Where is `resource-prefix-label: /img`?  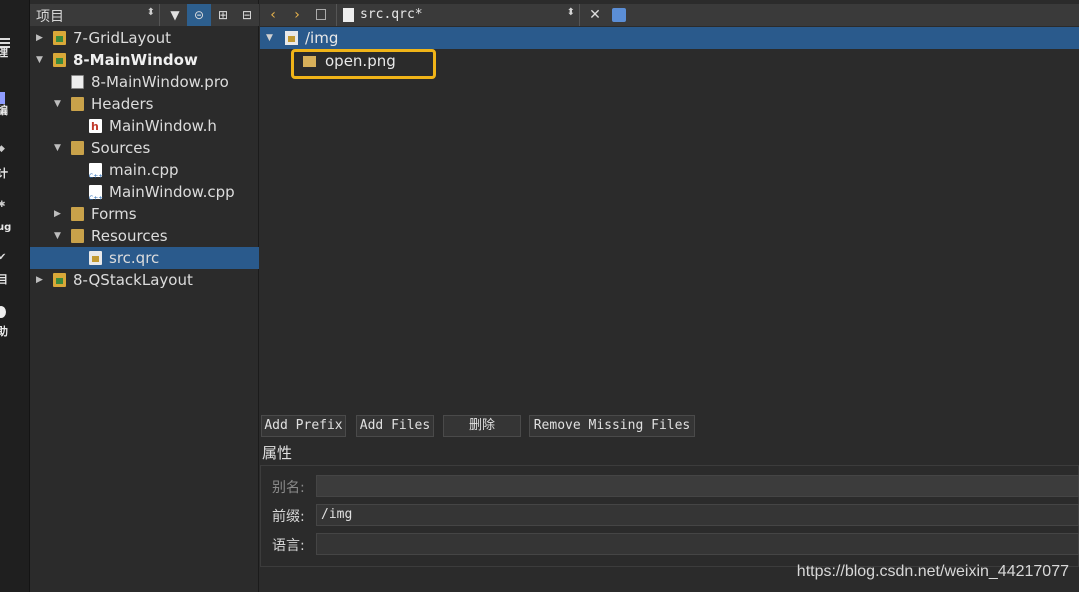
resource-prefix-label: /img is located at coordinates (322, 38).